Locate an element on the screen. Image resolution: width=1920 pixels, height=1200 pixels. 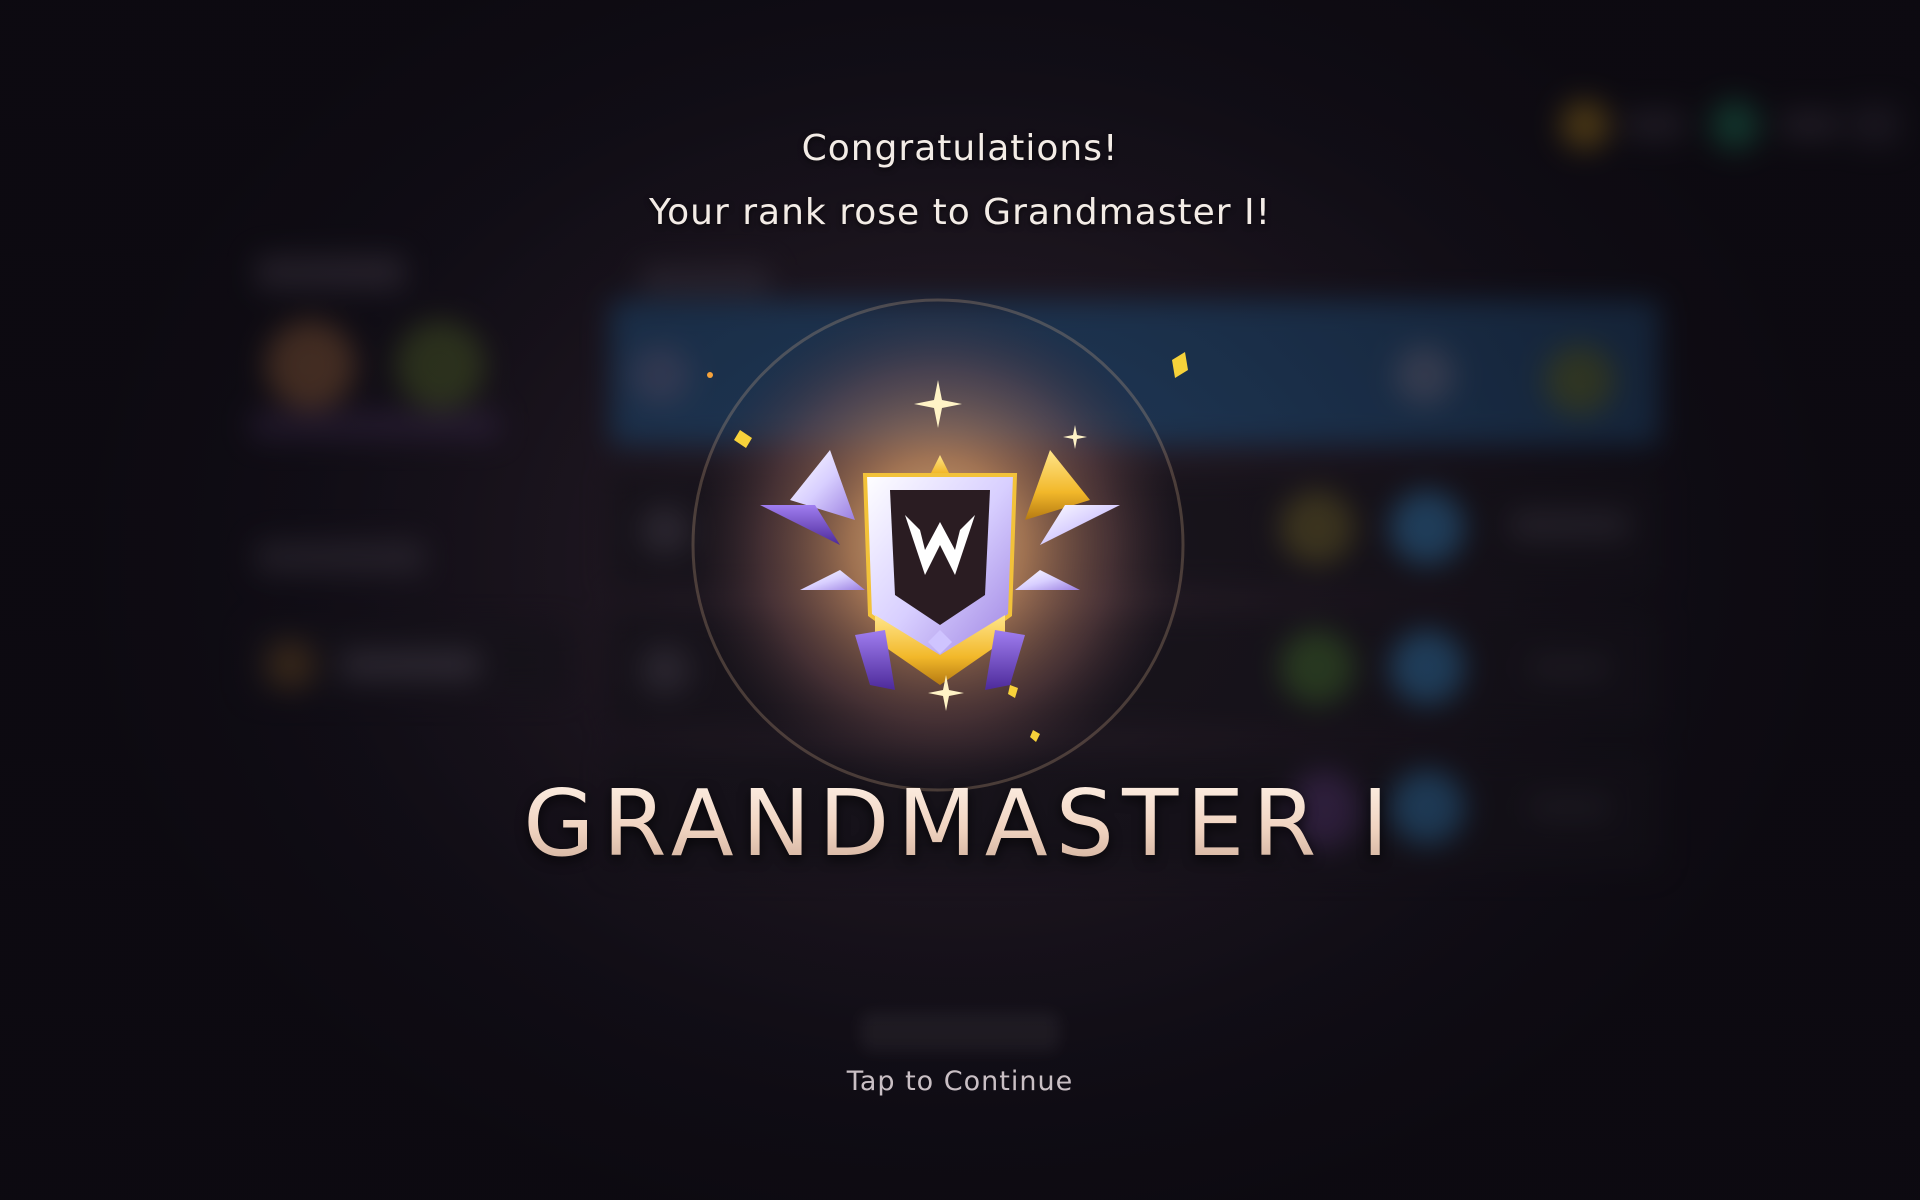
congrats-title: Congratulations! is located at coordinates (960, 148).